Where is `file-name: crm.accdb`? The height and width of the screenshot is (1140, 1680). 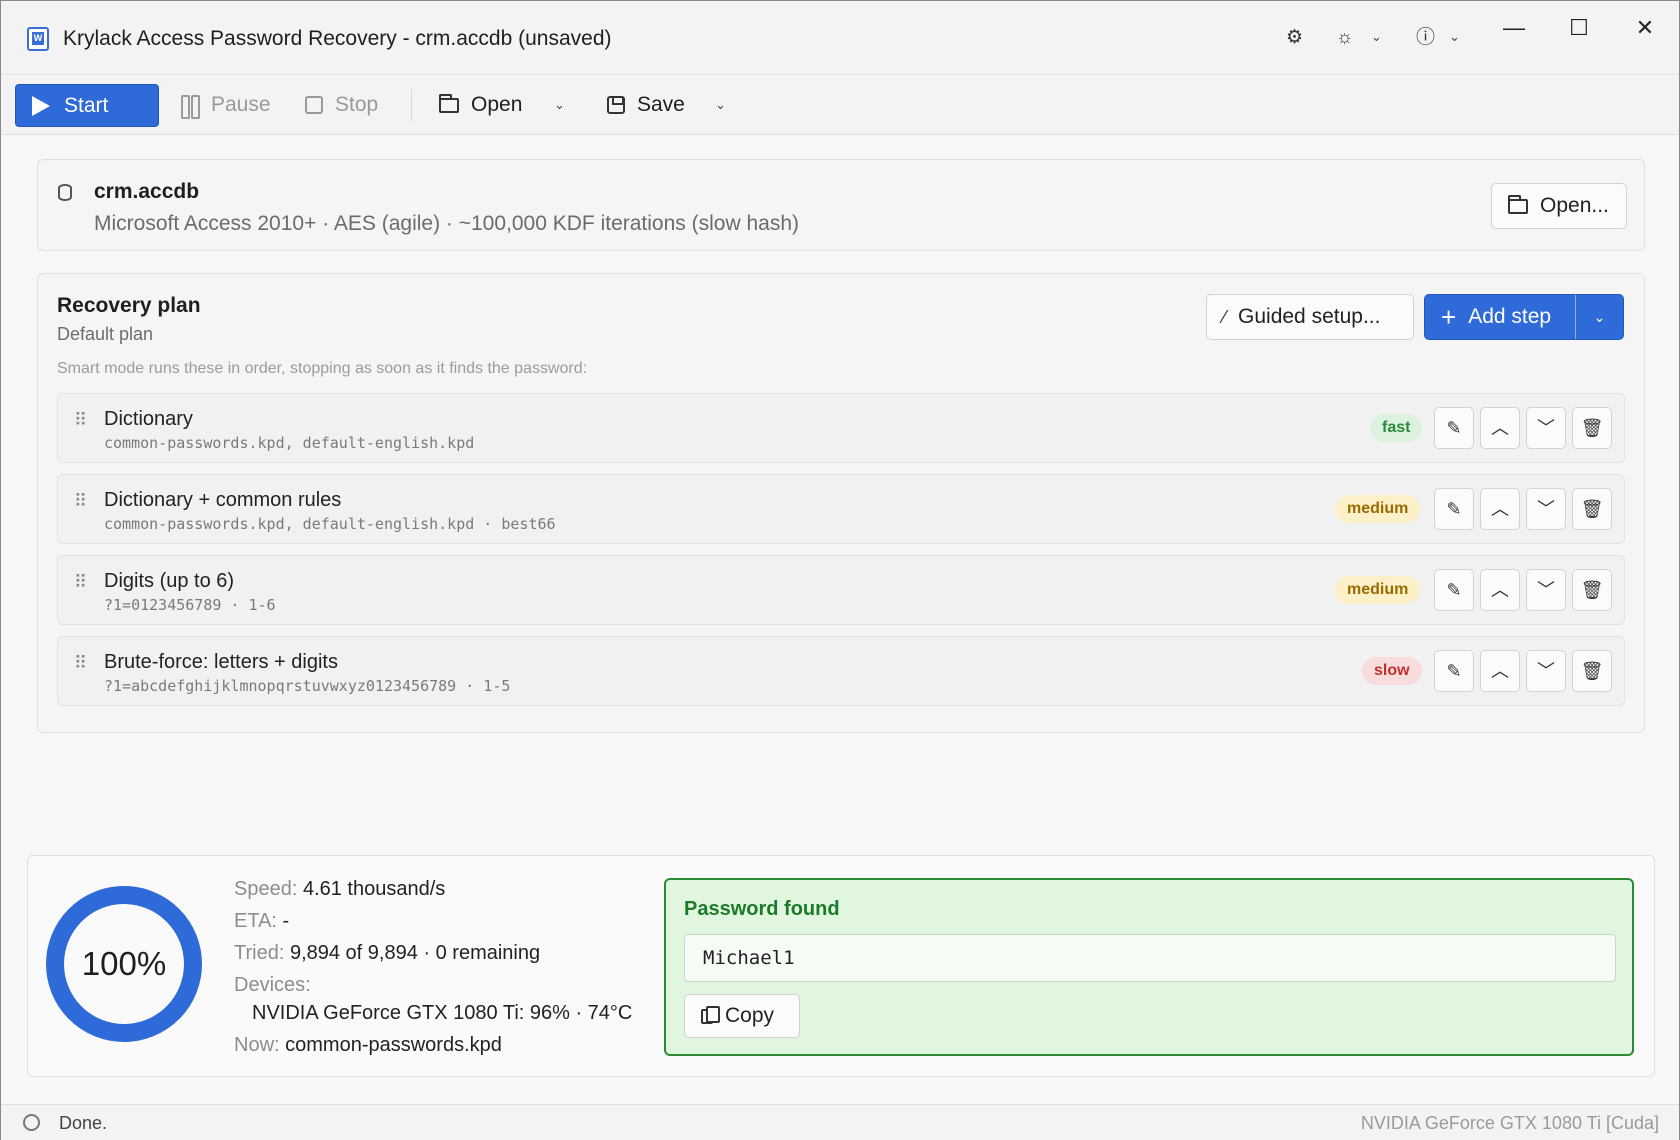 file-name: crm.accdb is located at coordinates (147, 191).